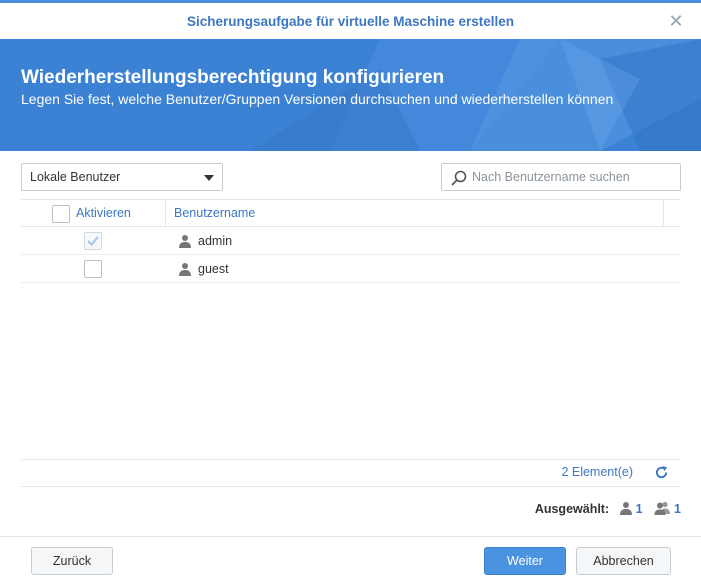 This screenshot has height=580, width=701. What do you see at coordinates (623, 561) in the screenshot?
I see `cancel-button: Abbrechen` at bounding box center [623, 561].